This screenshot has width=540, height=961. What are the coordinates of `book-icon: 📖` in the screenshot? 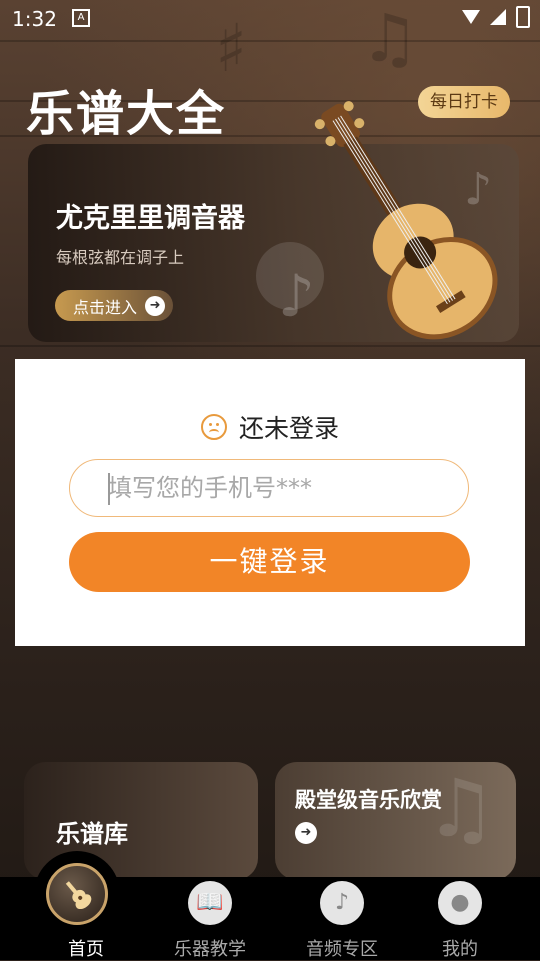 It's located at (210, 903).